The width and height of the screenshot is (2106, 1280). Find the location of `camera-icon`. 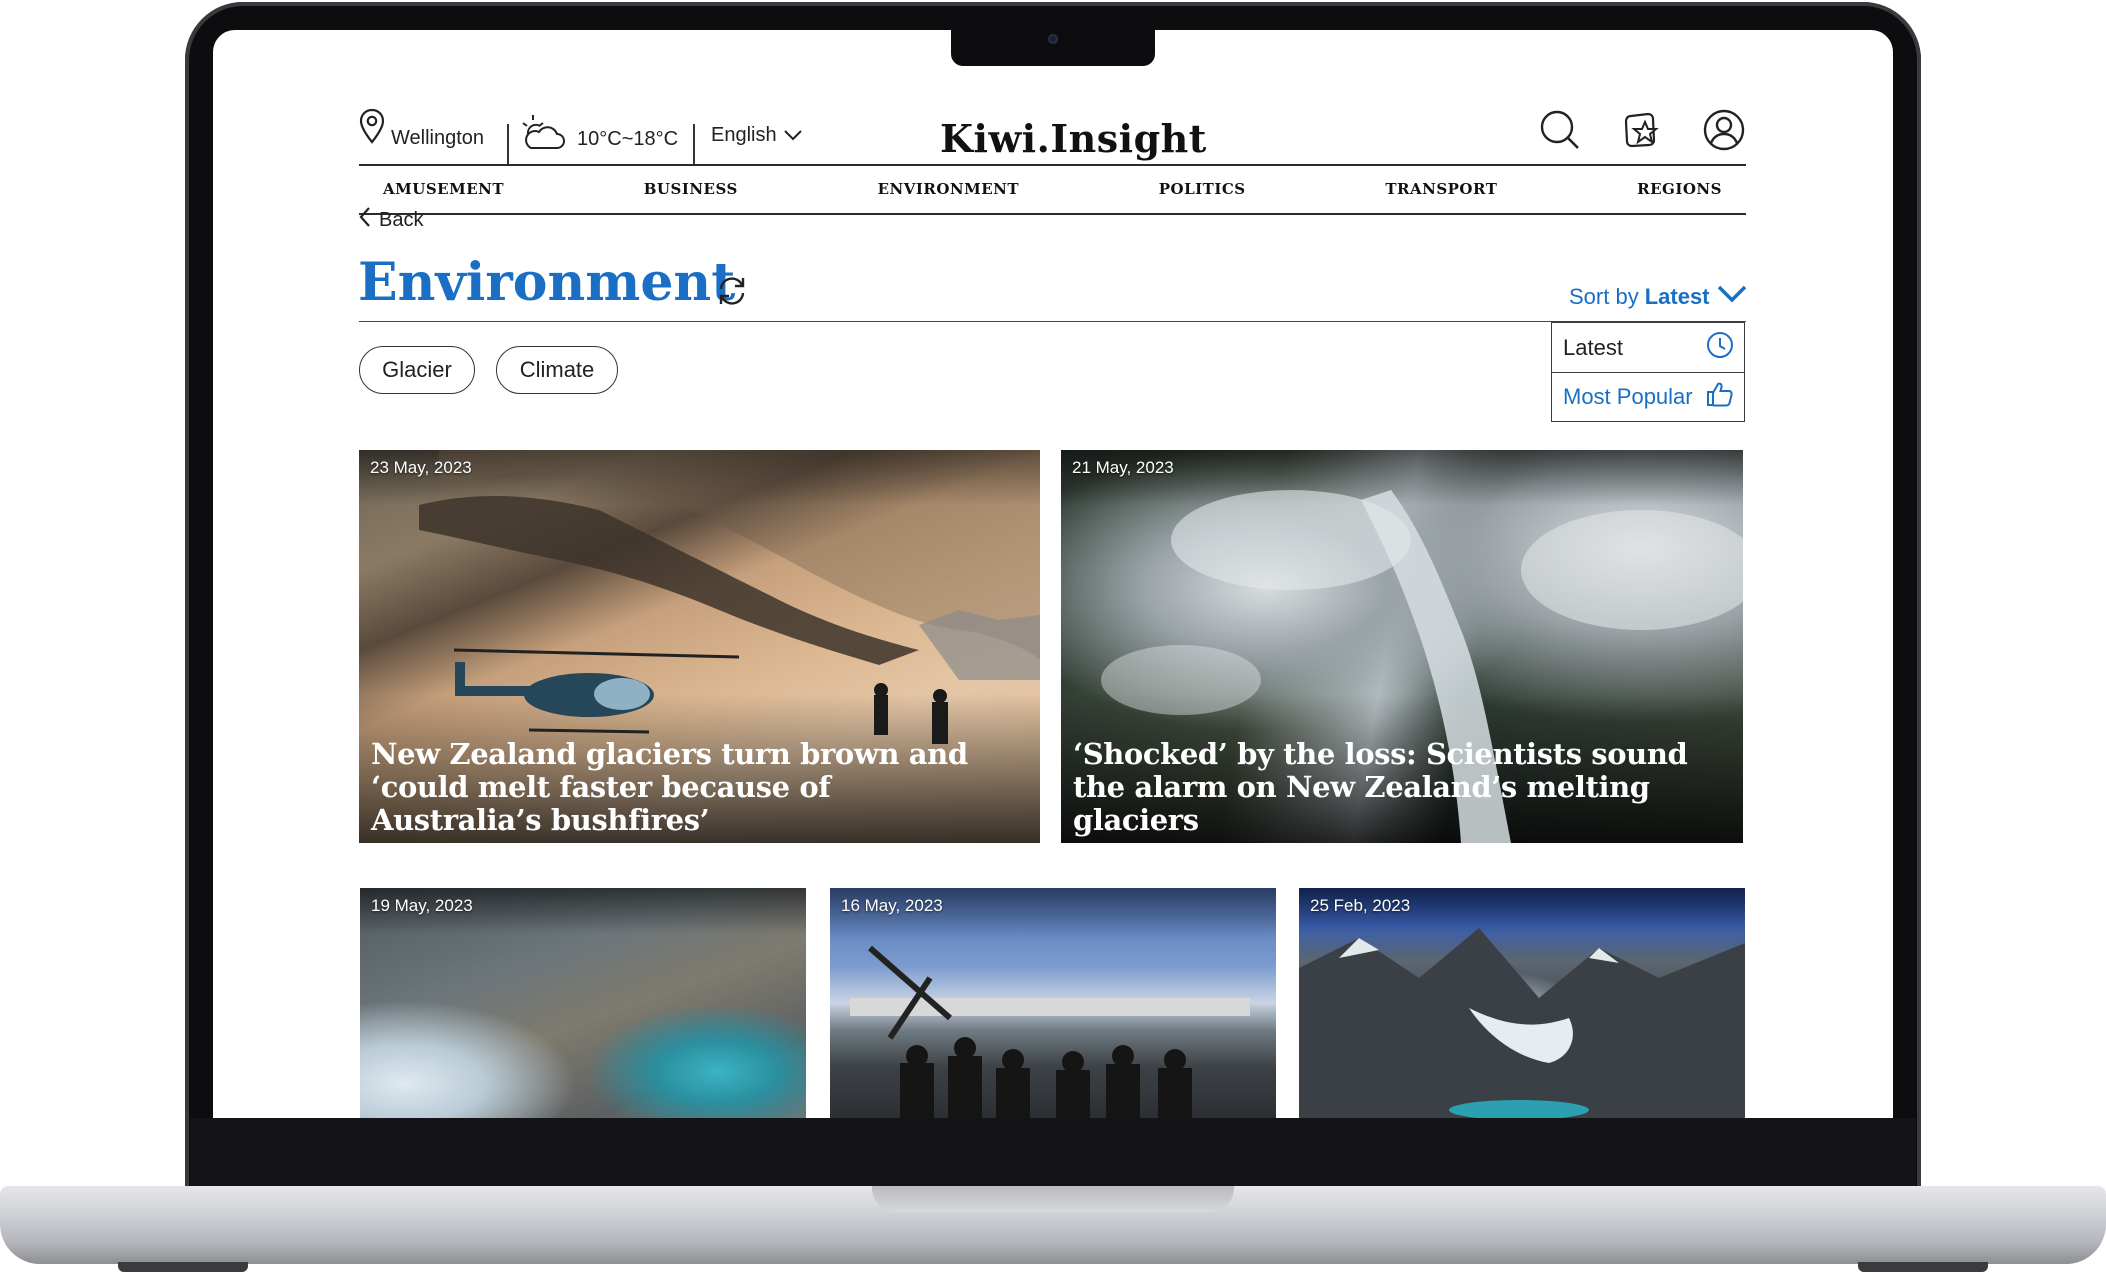

camera-icon is located at coordinates (1053, 39).